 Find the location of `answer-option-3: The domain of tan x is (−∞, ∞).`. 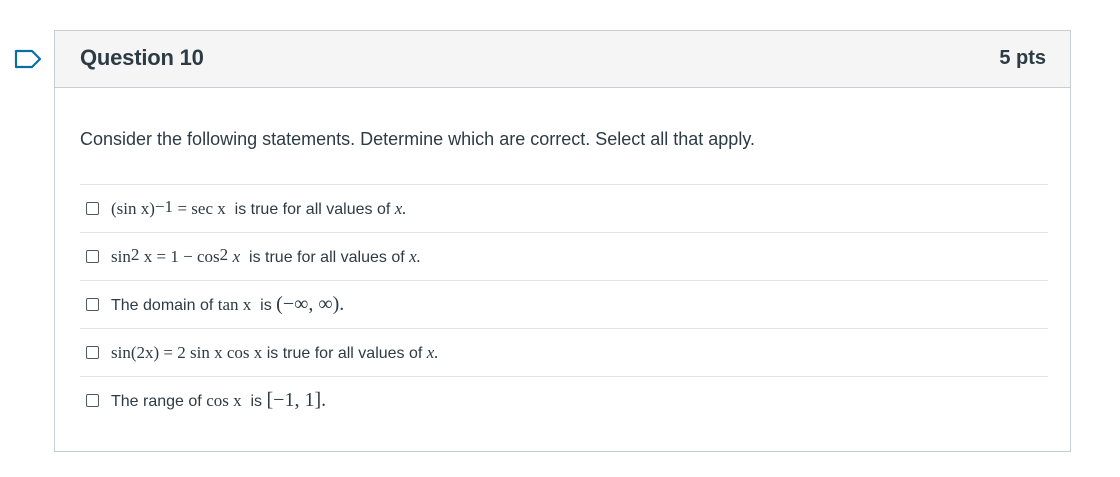

answer-option-3: The domain of tan x is (−∞, ∞). is located at coordinates (564, 304).